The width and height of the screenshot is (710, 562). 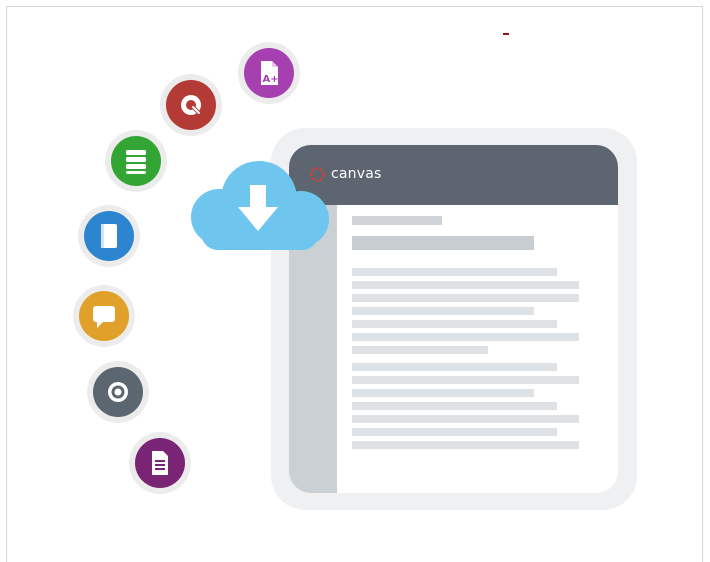 I want to click on discussion-icon, so click(x=104, y=317).